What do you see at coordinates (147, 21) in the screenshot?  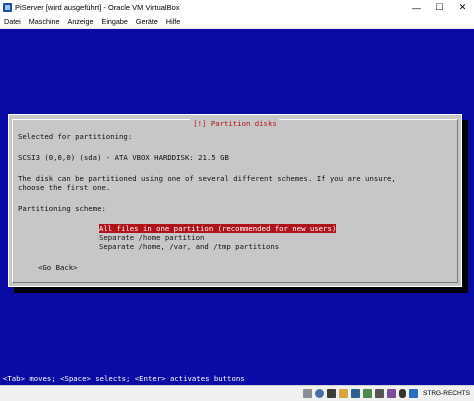 I see `menu-geraete: Geräte` at bounding box center [147, 21].